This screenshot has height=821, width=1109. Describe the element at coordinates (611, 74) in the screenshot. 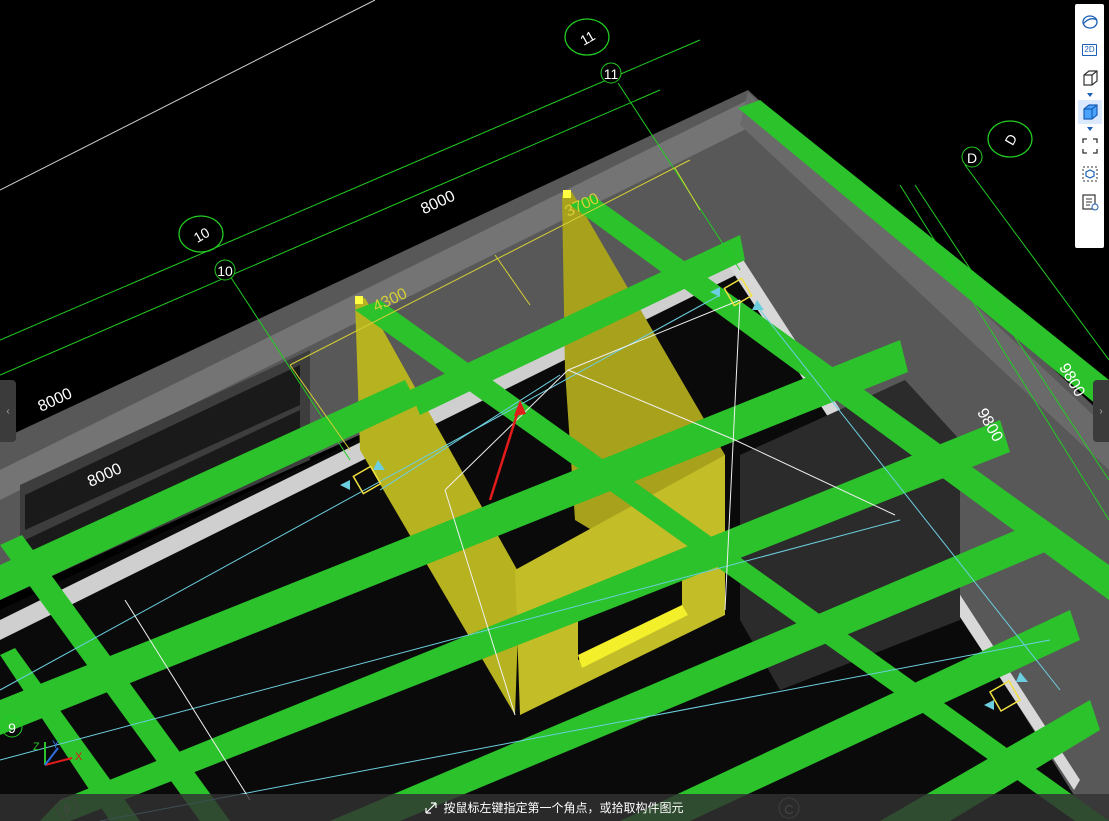

I see `grid-label-11: 11` at that location.